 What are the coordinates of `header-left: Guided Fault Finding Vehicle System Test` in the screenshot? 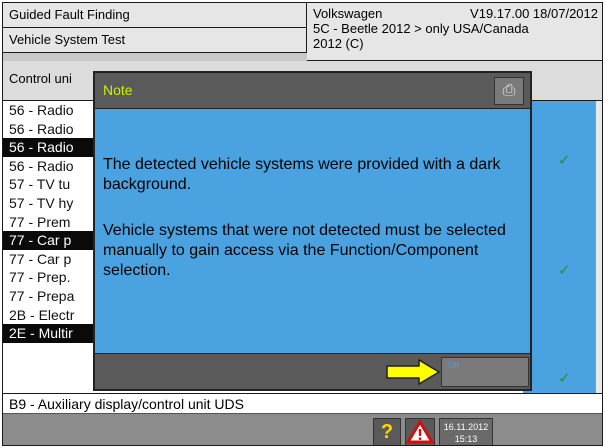 It's located at (155, 32).